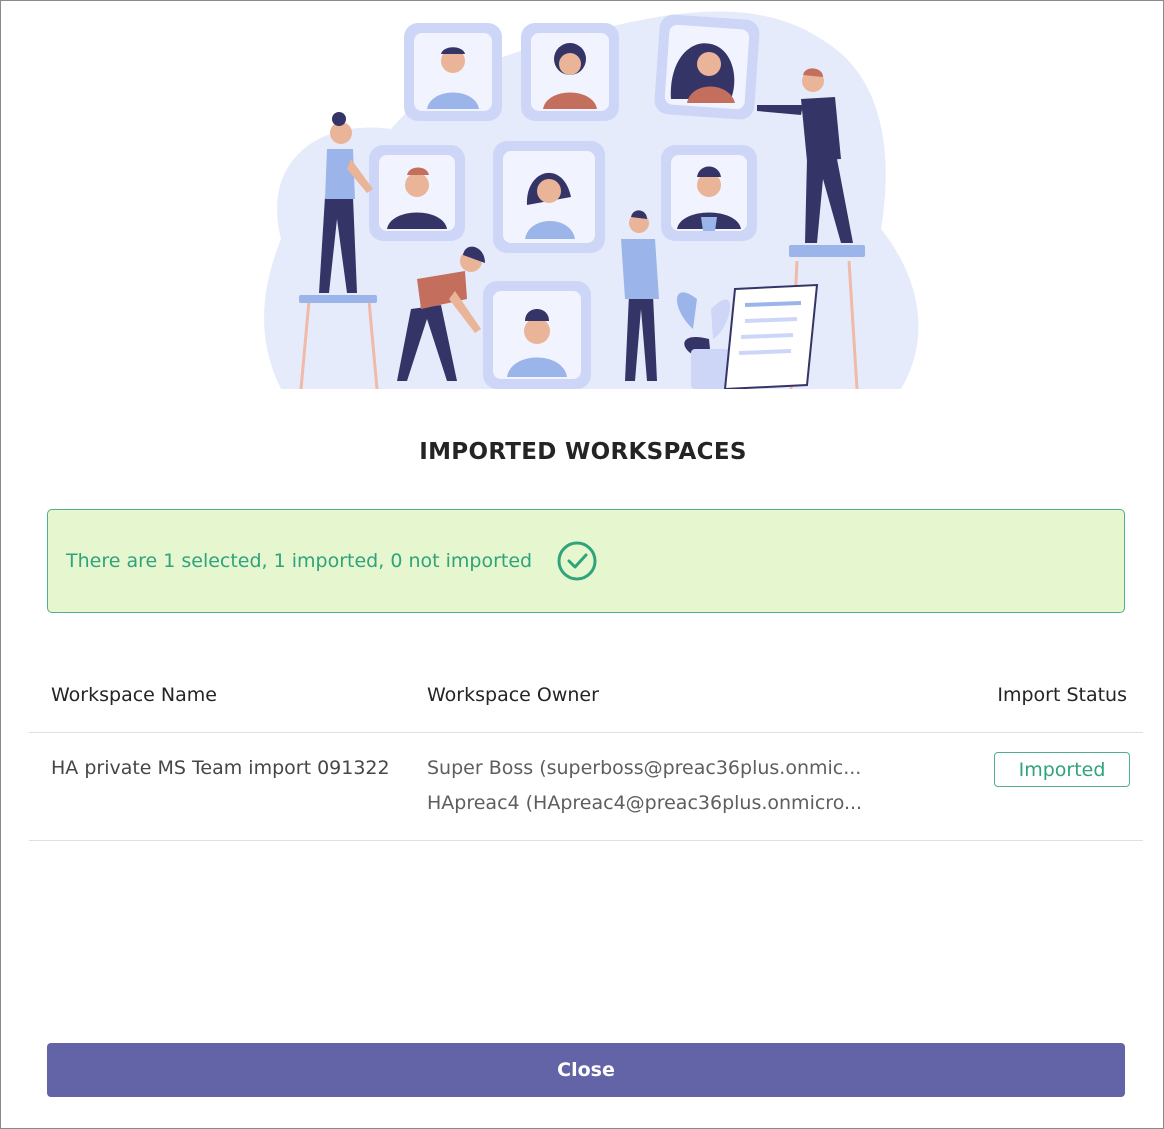 Image resolution: width=1164 pixels, height=1129 pixels. What do you see at coordinates (134, 695) in the screenshot?
I see `column-header-workspace-name: Workspace Name` at bounding box center [134, 695].